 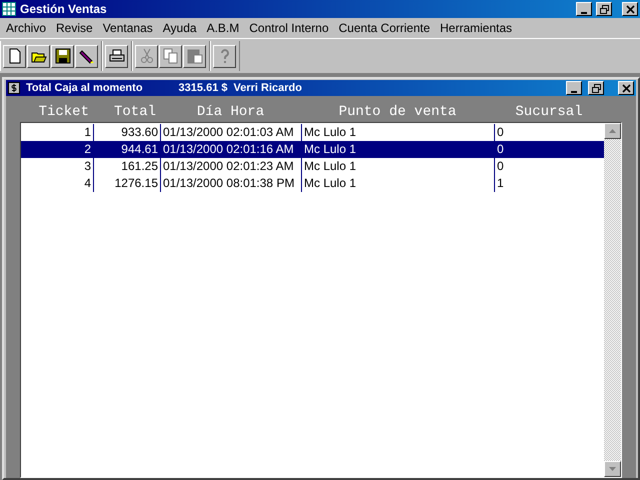 What do you see at coordinates (231, 113) in the screenshot?
I see `column-header: Día Hora` at bounding box center [231, 113].